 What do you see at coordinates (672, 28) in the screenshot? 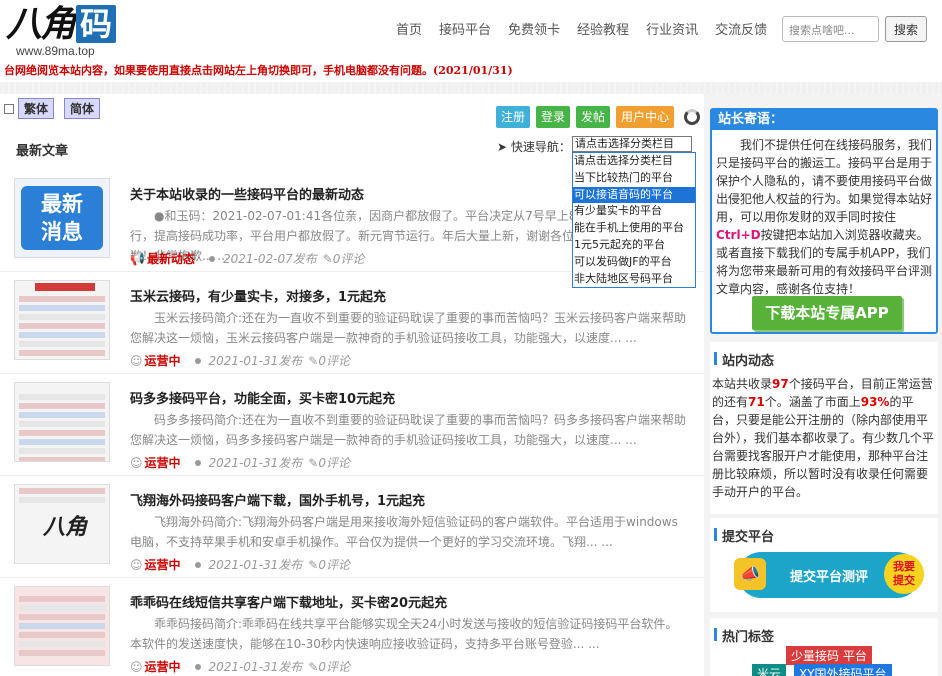
I see `nav-news: 行业资讯` at bounding box center [672, 28].